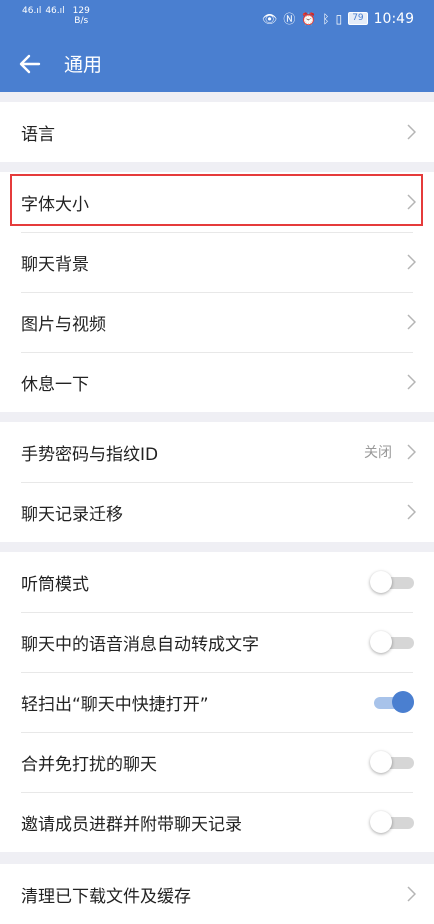 This screenshot has height=924, width=434. I want to click on row-earpiece-mode: 听筒模式, so click(217, 582).